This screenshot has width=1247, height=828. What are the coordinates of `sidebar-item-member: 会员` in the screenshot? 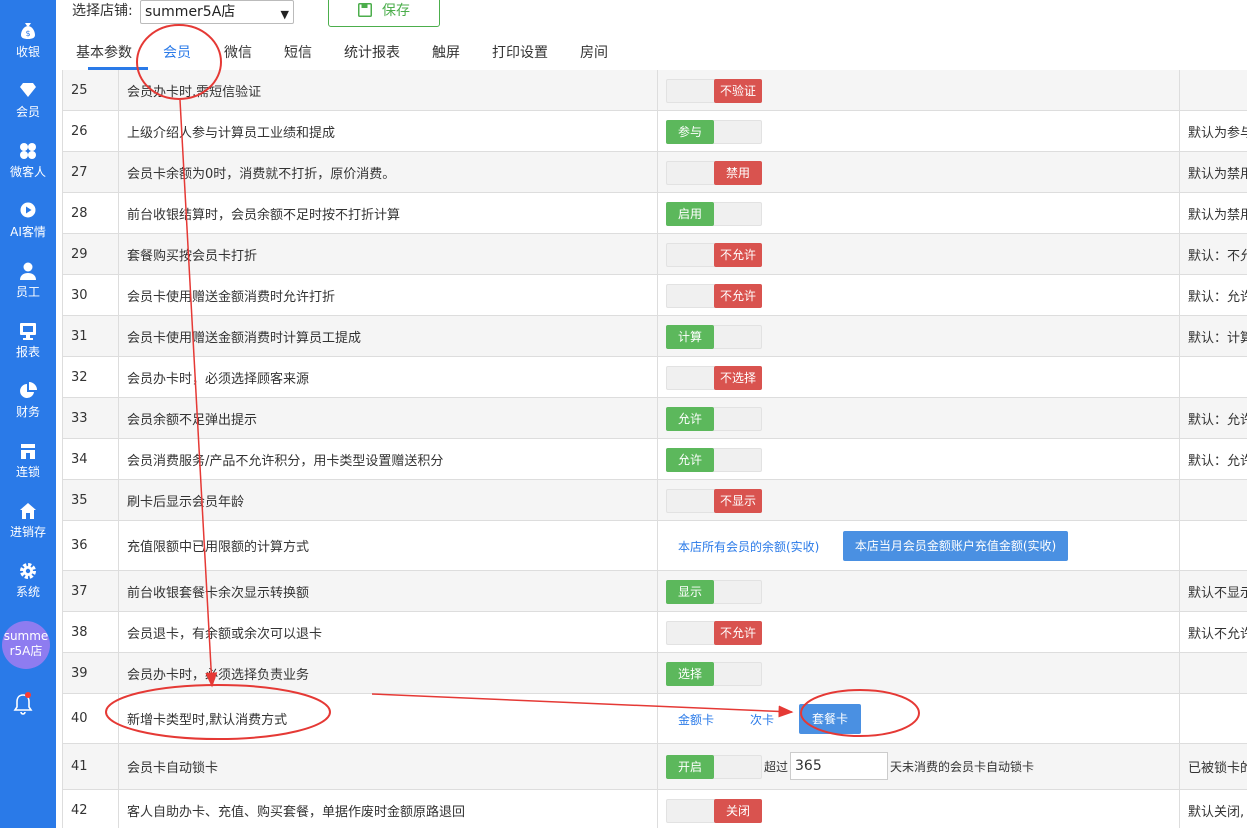 It's located at (28, 105).